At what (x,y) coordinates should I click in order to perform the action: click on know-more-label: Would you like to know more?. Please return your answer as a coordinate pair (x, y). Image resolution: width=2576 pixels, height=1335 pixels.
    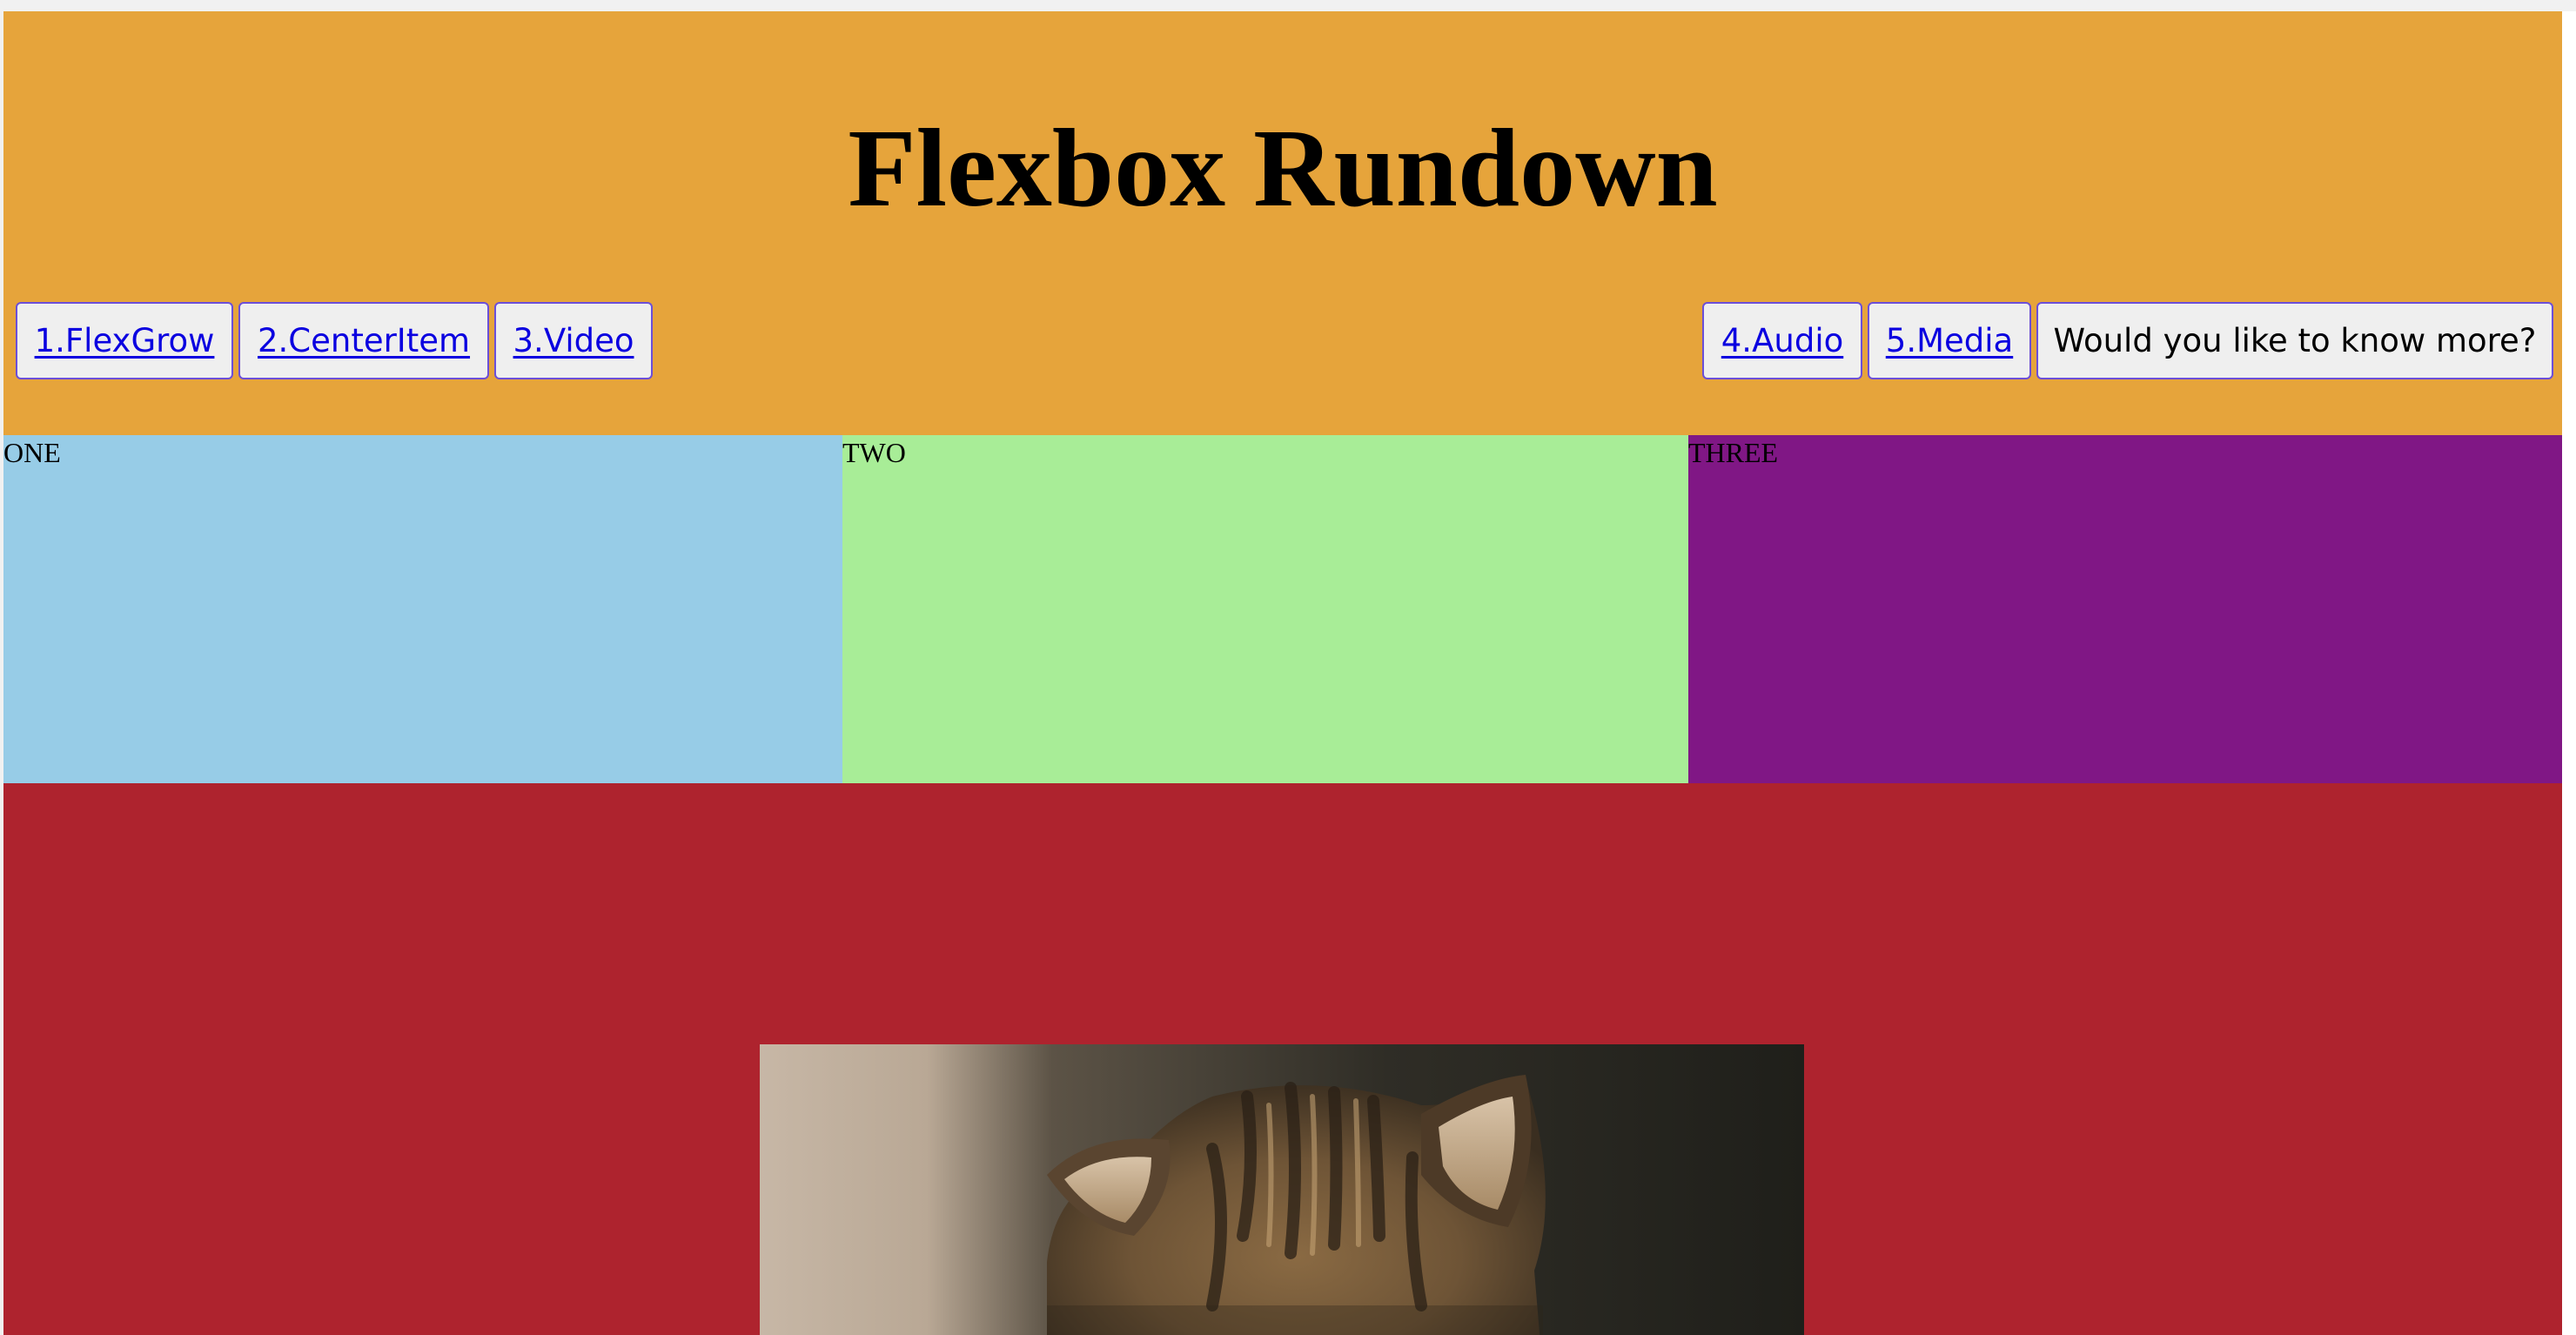
    Looking at the image, I should click on (2295, 340).